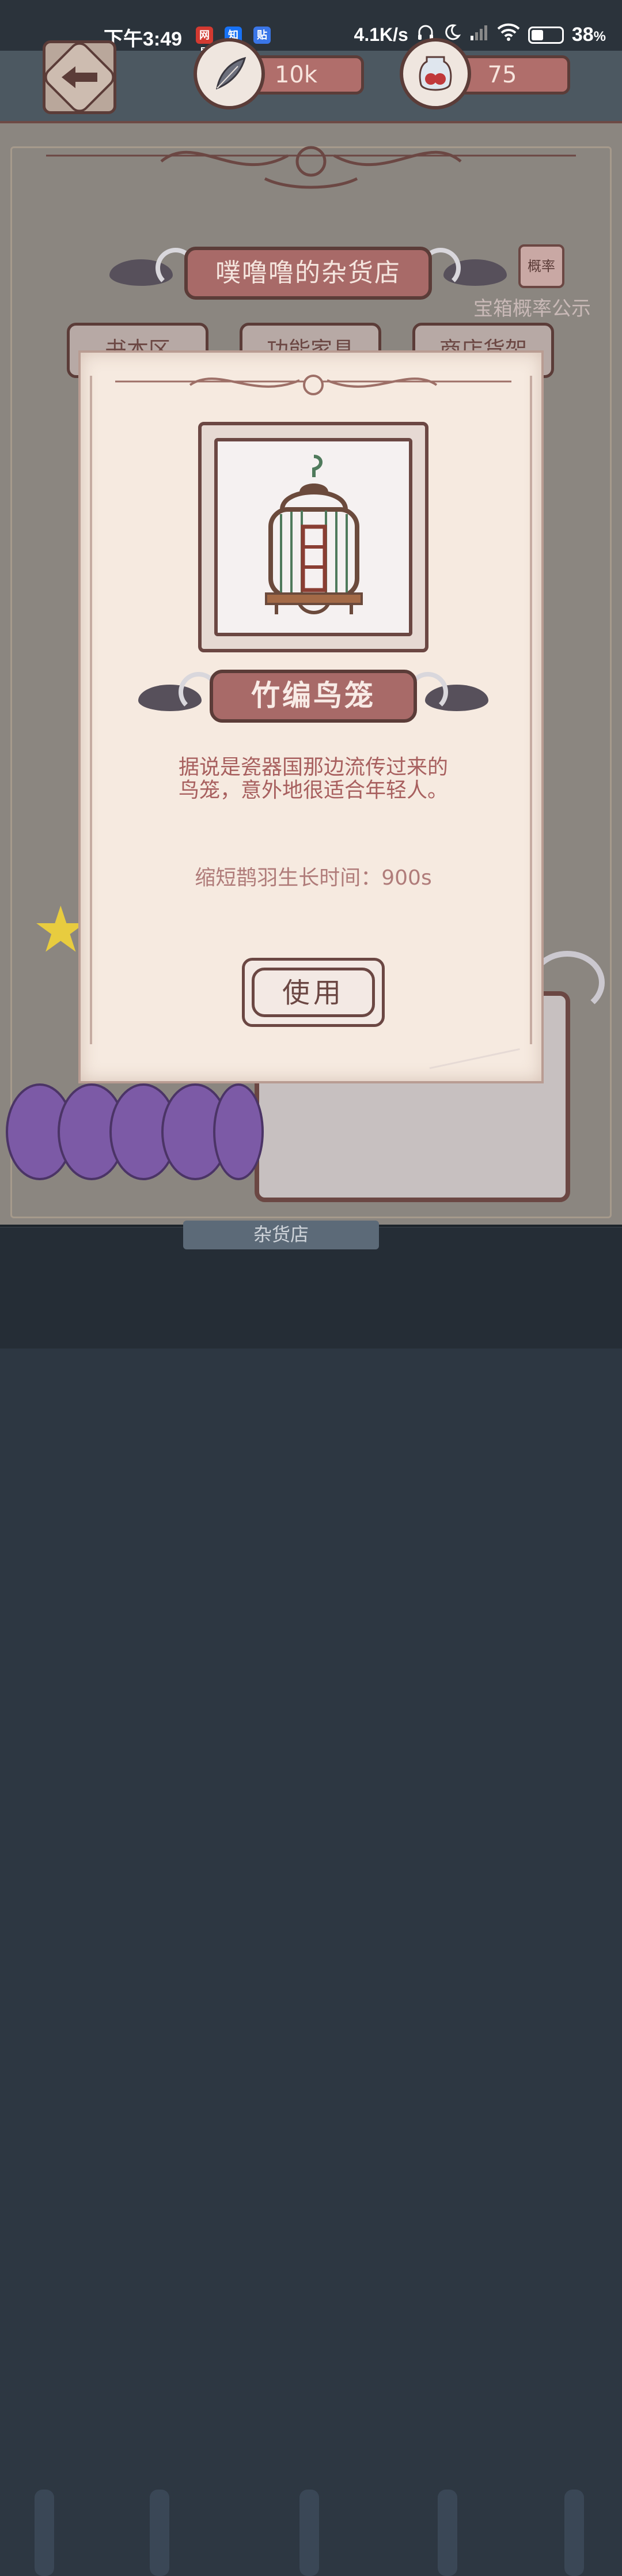 The width and height of the screenshot is (622, 2576). I want to click on shopkeeper-ruff, so click(239, 1131).